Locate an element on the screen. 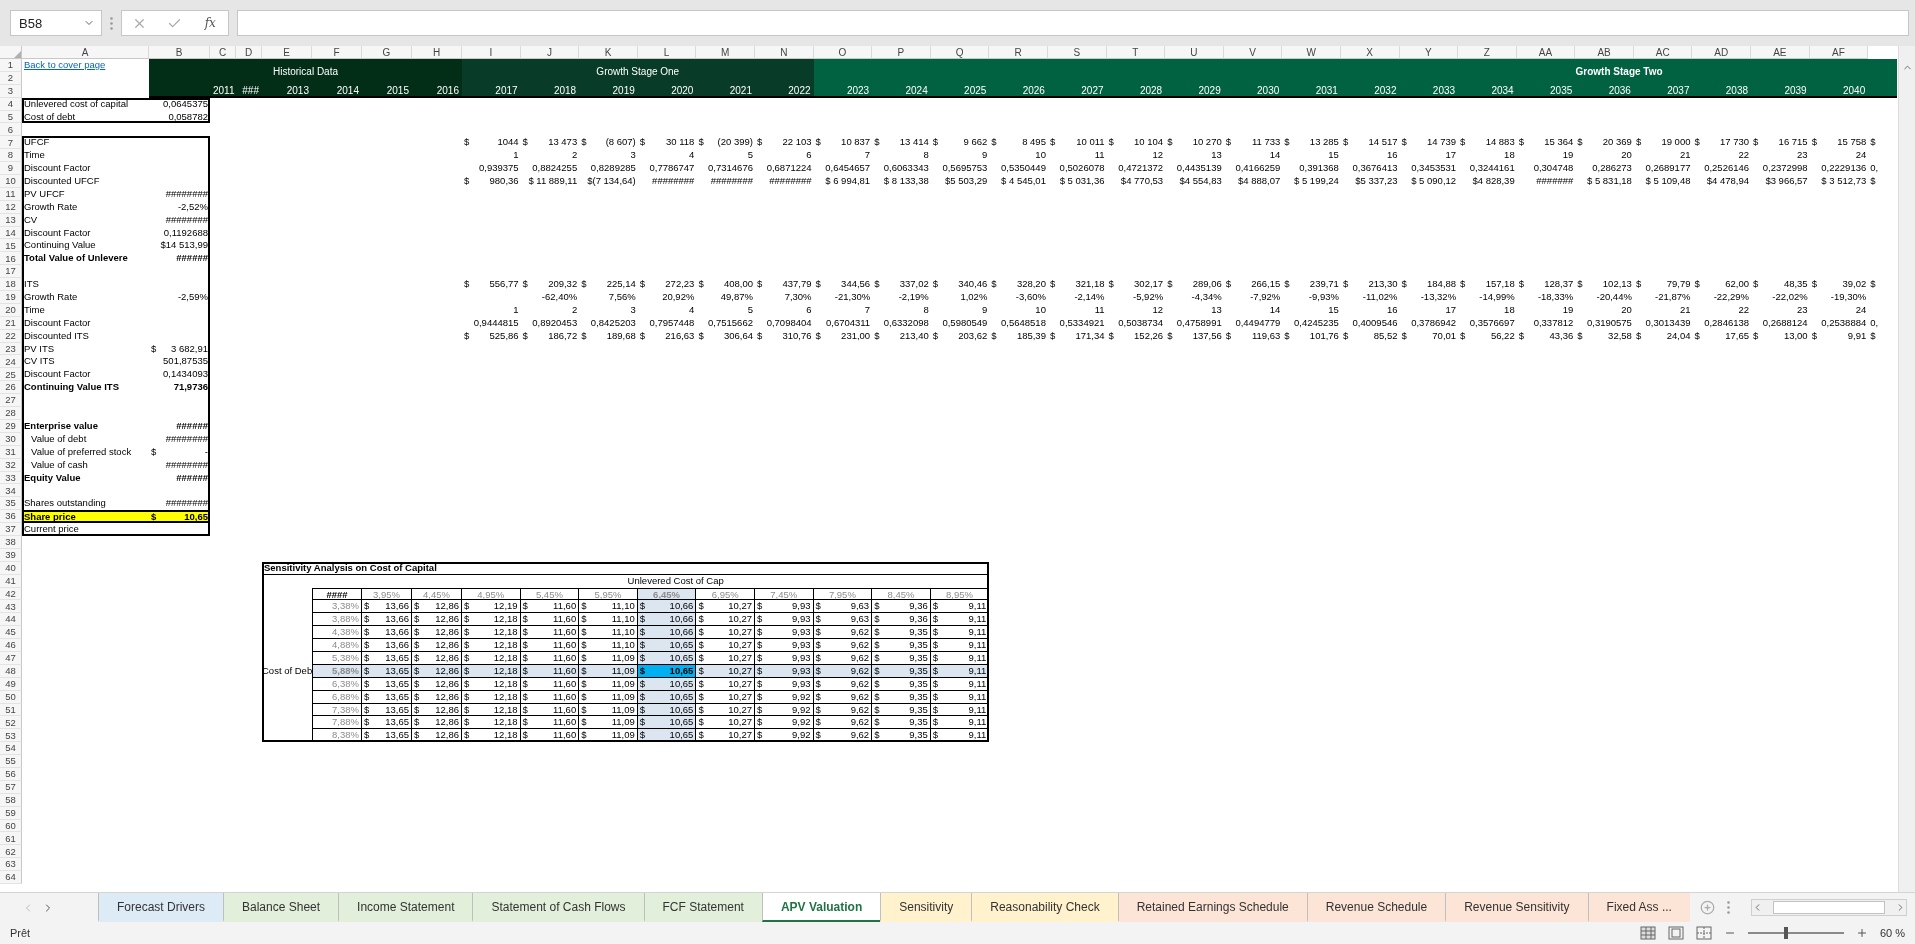  row-header: 45 is located at coordinates (11, 633).